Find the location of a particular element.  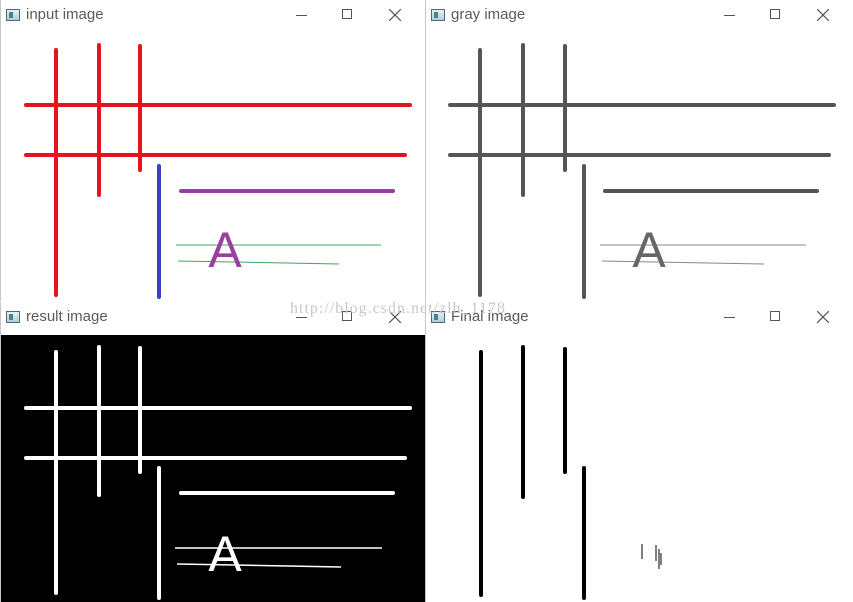

window-title: result image is located at coordinates (67, 316).